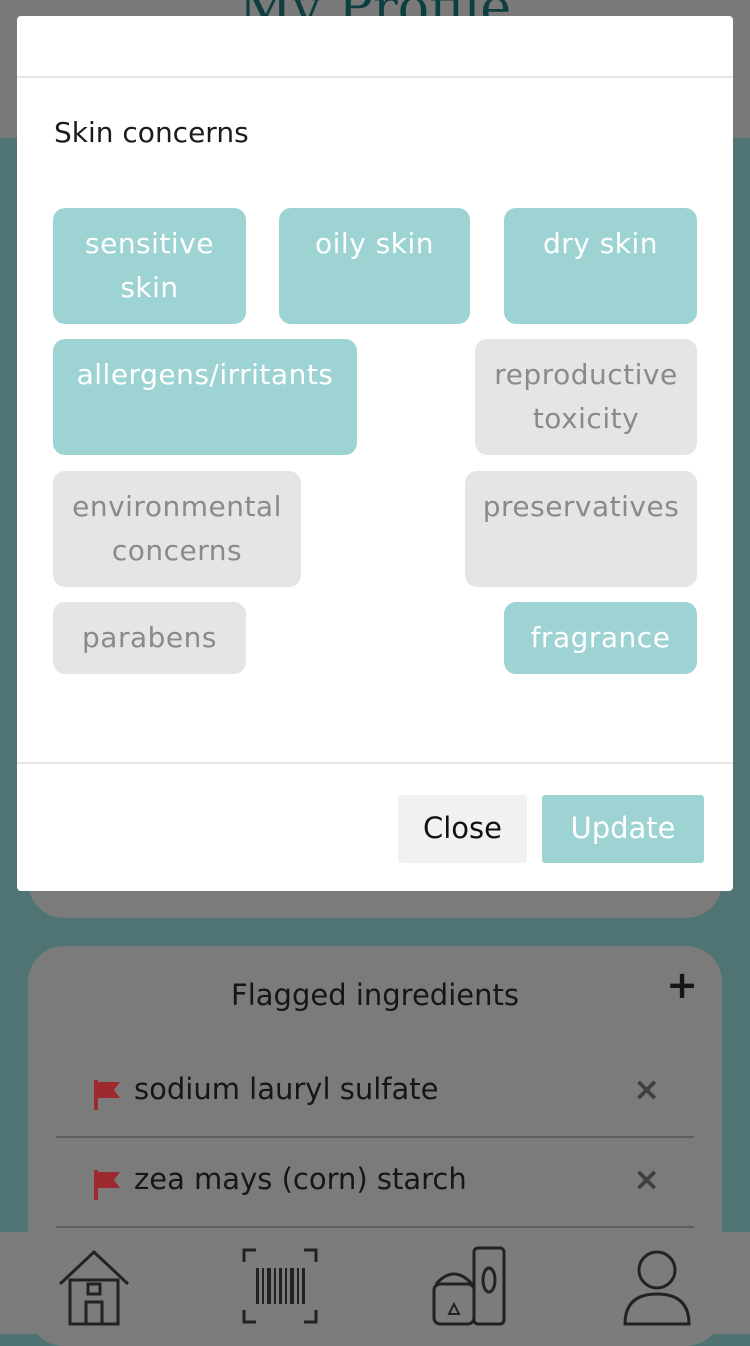 Image resolution: width=750 pixels, height=1346 pixels. I want to click on modal-footer: Close Update, so click(375, 827).